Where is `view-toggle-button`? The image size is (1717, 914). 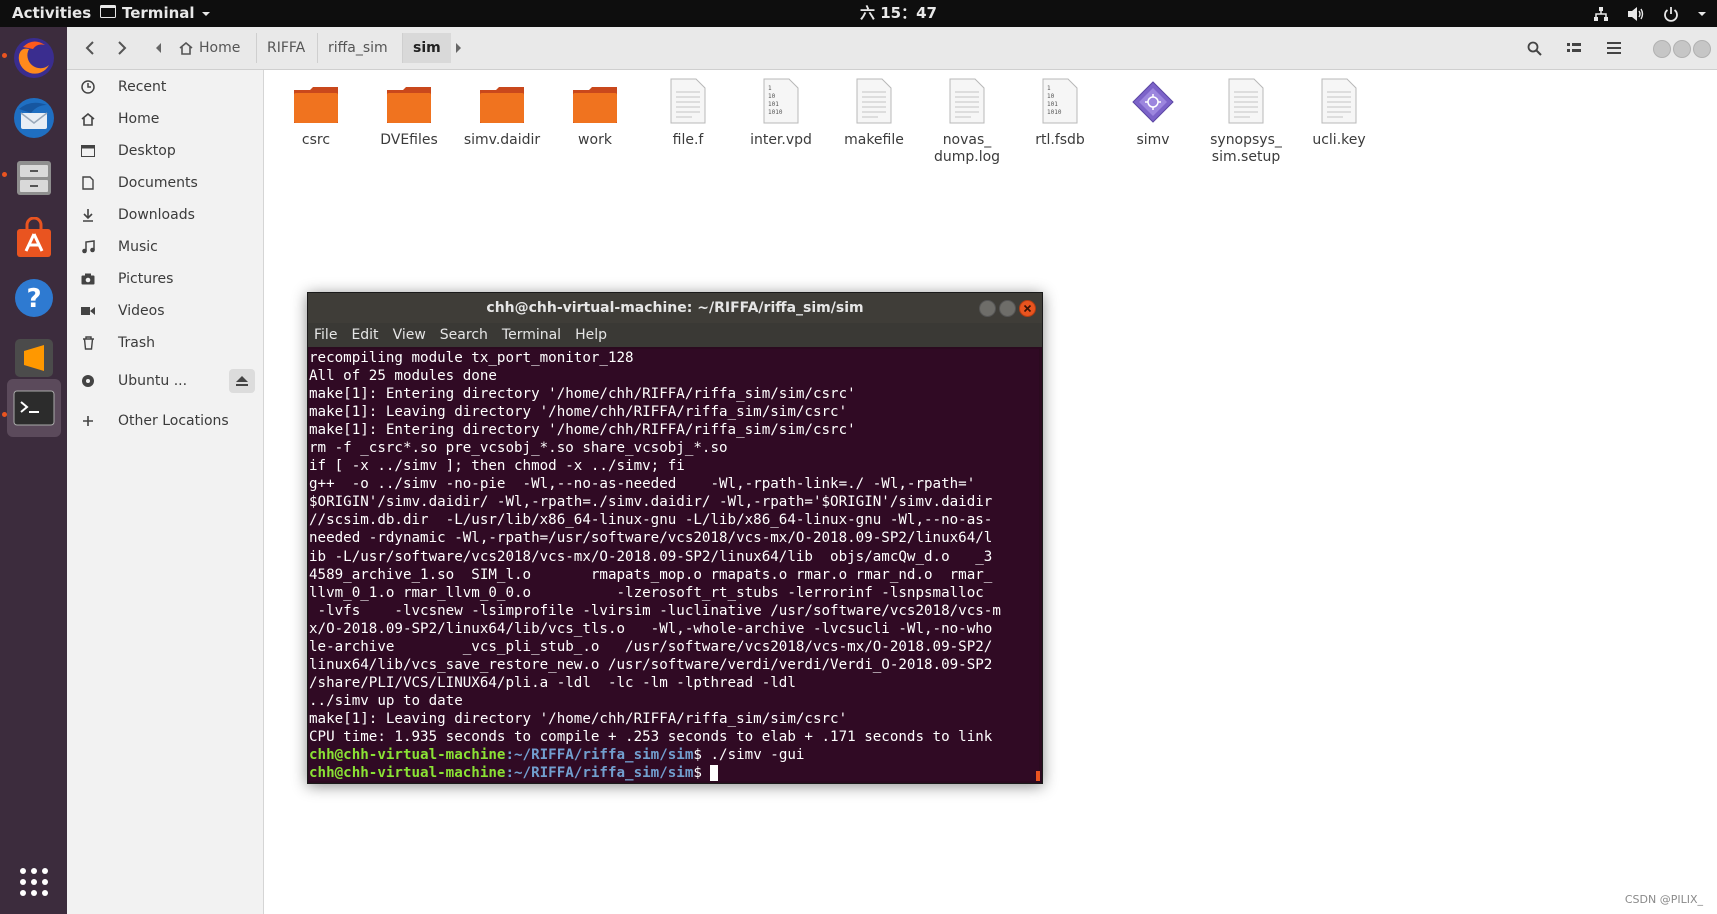
view-toggle-button is located at coordinates (1574, 48).